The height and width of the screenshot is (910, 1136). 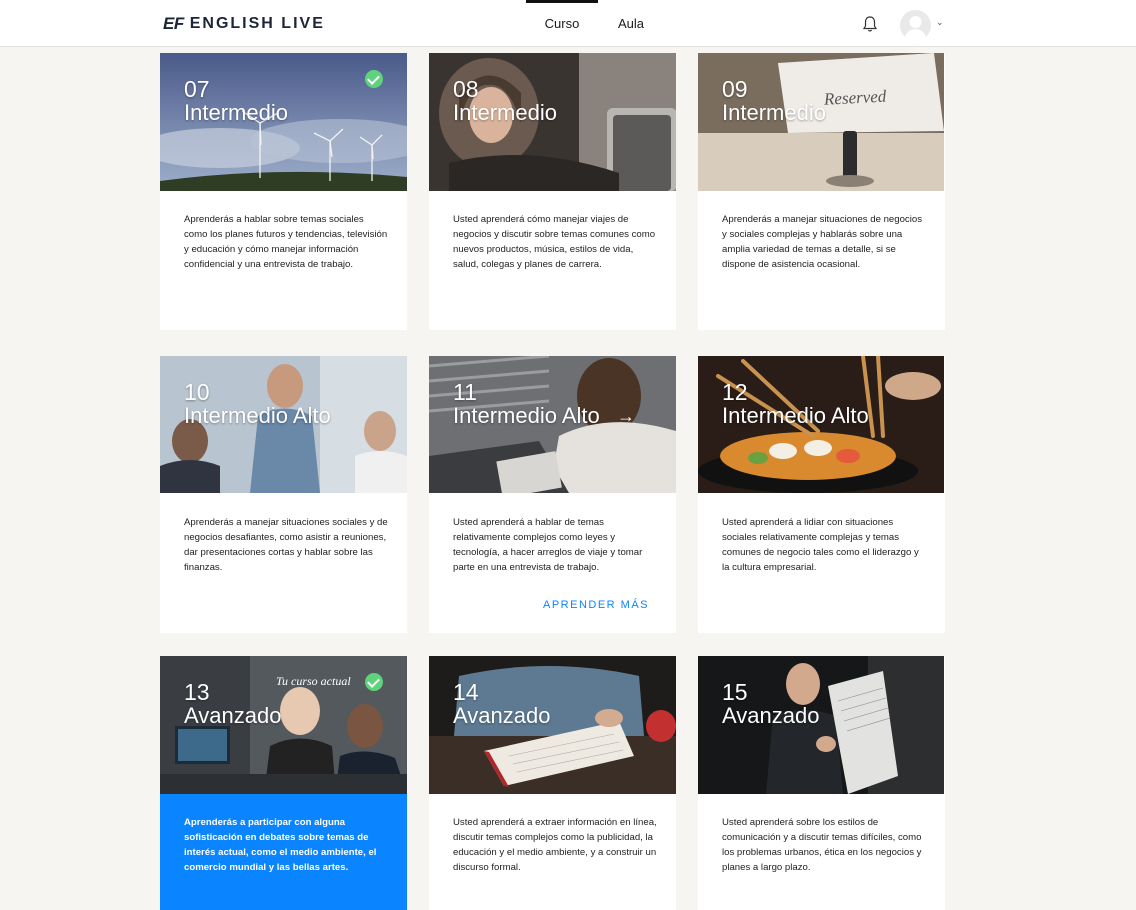 I want to click on bell-icon, so click(x=870, y=24).